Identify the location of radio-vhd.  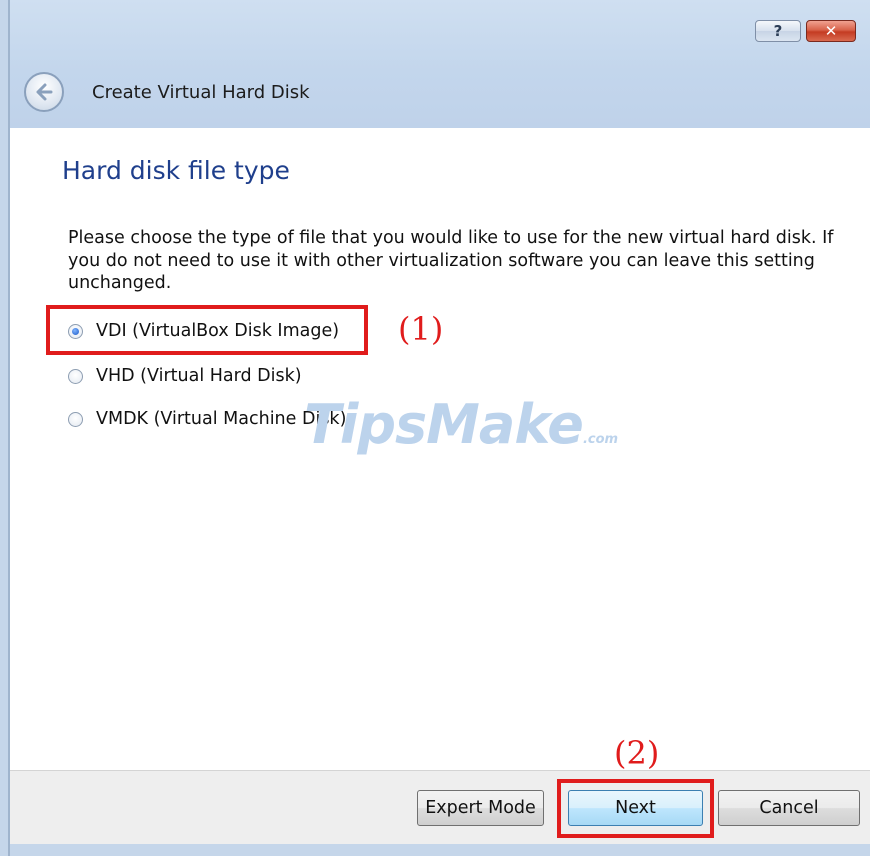
(75, 376).